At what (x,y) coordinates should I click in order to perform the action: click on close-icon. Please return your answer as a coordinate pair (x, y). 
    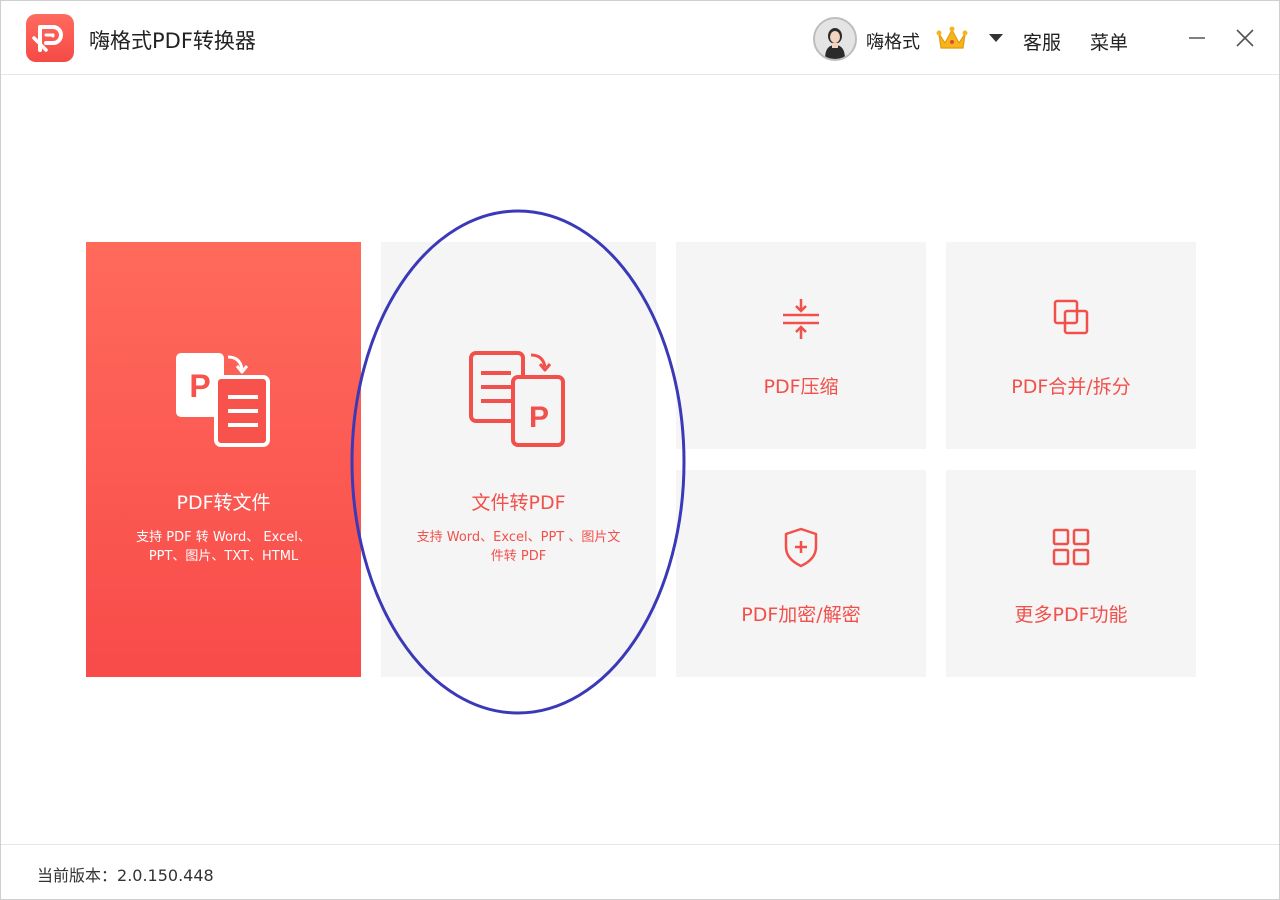
    Looking at the image, I should click on (1245, 38).